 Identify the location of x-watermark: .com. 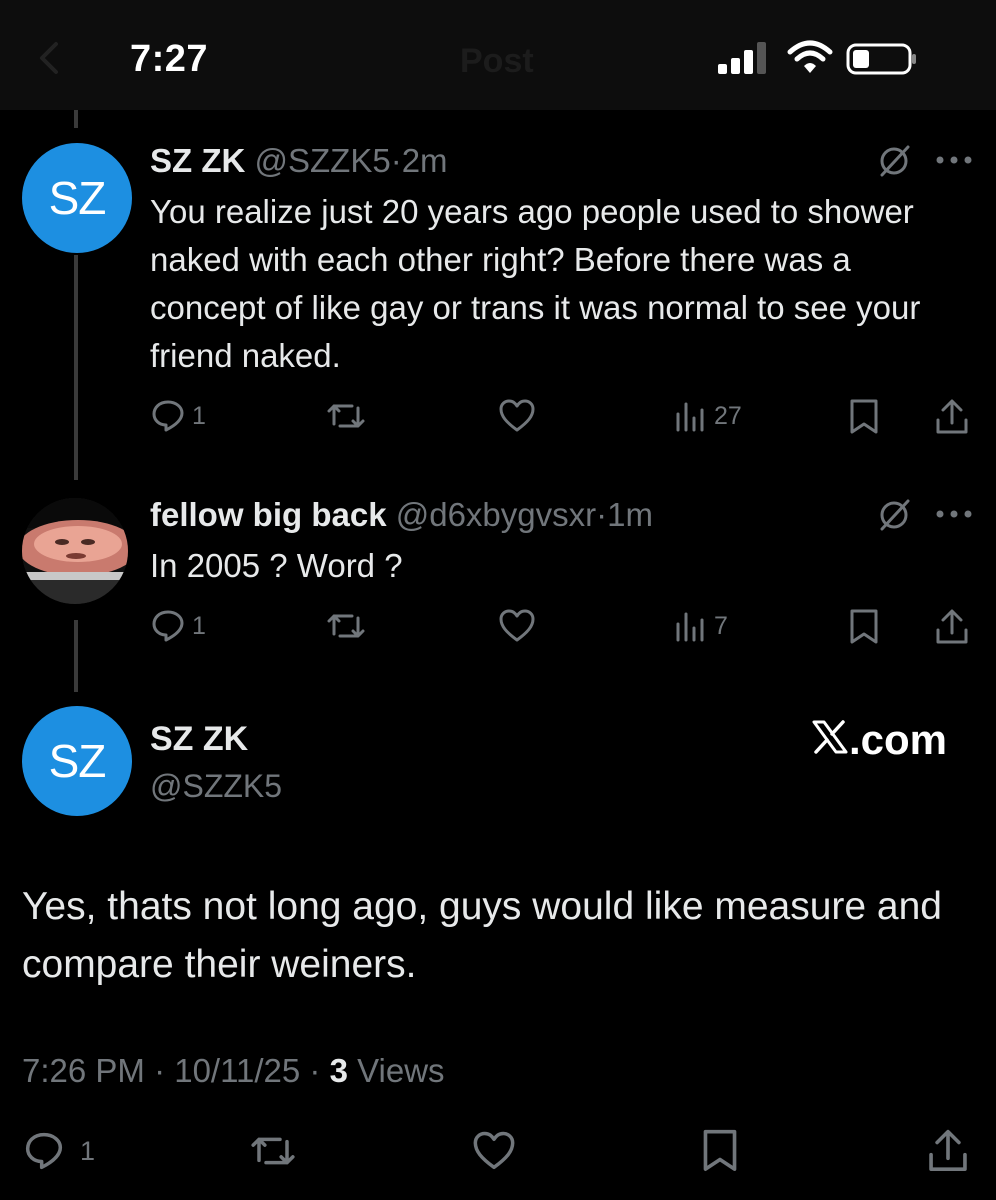
(879, 740).